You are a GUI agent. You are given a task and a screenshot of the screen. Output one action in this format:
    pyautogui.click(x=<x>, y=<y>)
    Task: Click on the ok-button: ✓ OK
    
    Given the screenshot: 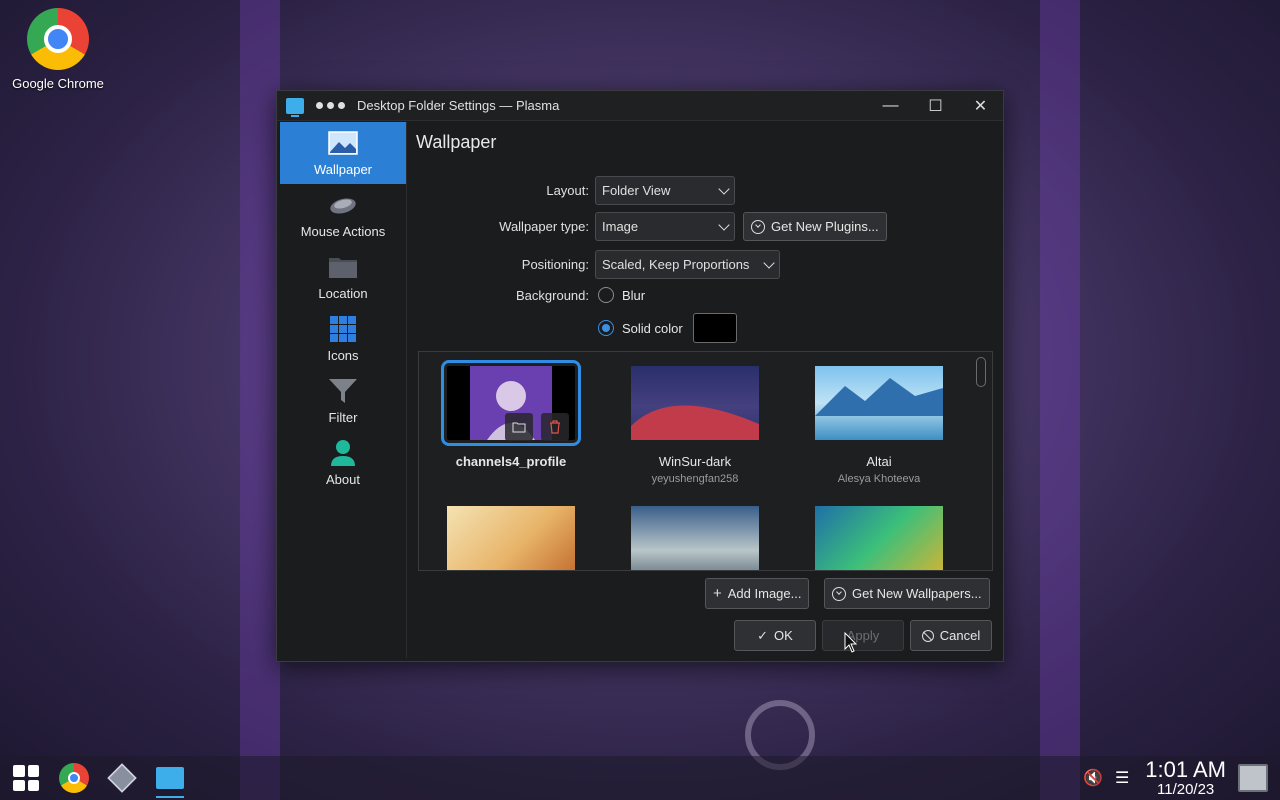 What is the action you would take?
    pyautogui.click(x=775, y=635)
    